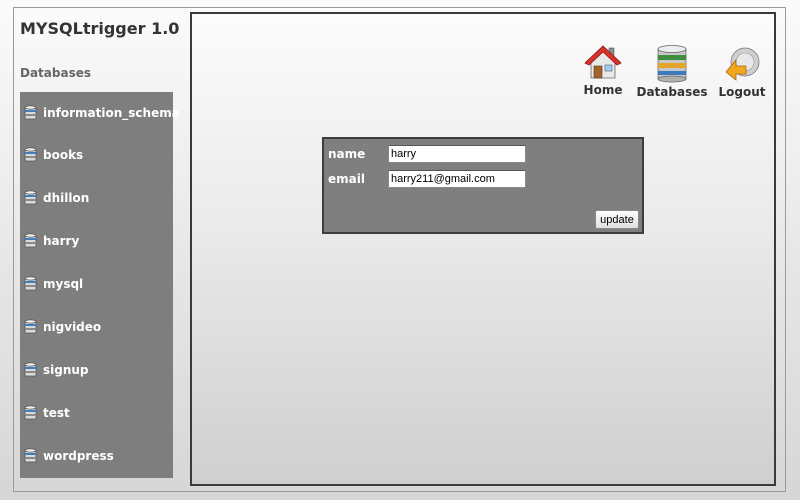  Describe the element at coordinates (111, 113) in the screenshot. I see `database-item-label: information_schema` at that location.